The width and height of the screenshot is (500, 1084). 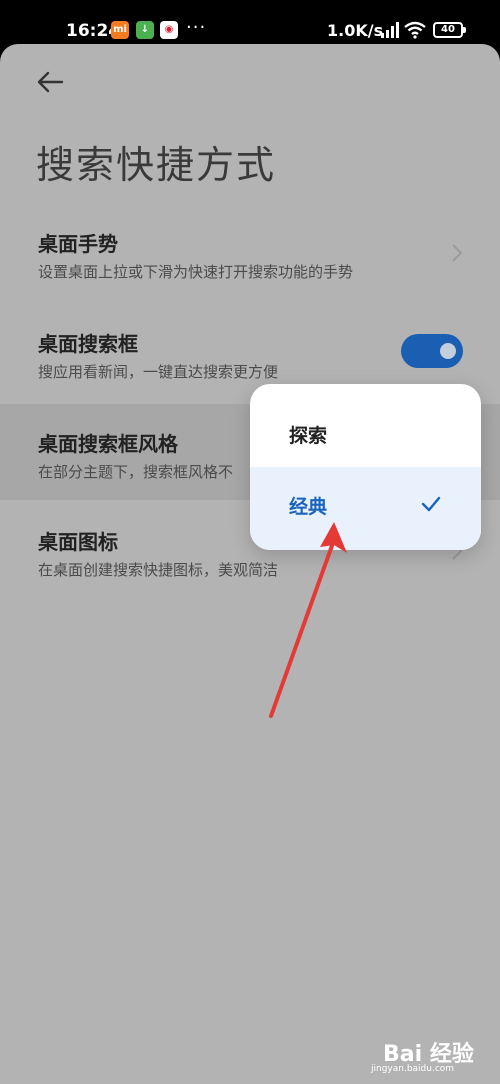 What do you see at coordinates (108, 444) in the screenshot?
I see `setting-title: 桌面搜索框风格` at bounding box center [108, 444].